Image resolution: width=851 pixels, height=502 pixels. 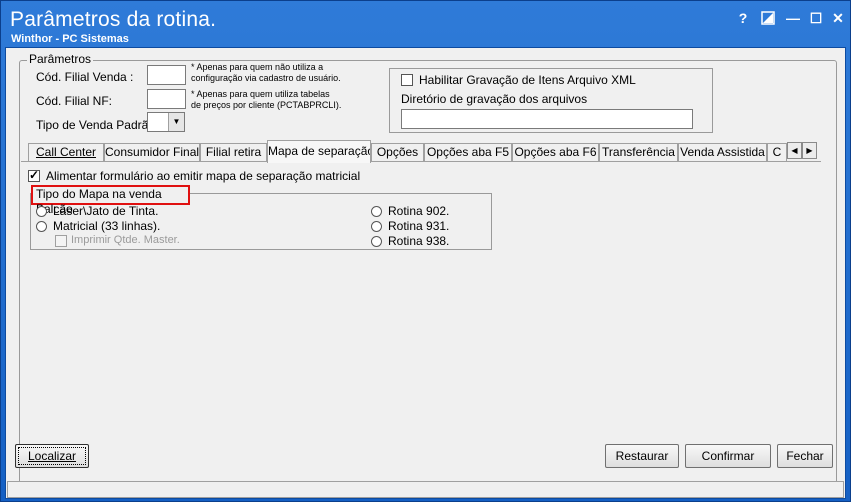 I want to click on maximize-button: ☐, so click(x=816, y=18).